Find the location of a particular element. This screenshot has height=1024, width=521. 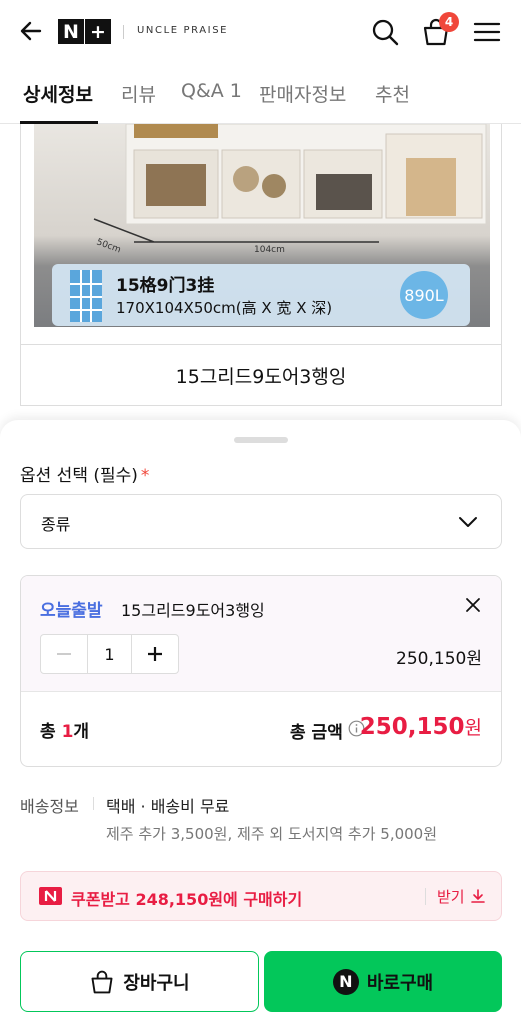

tab-qna: Q&A 1 is located at coordinates (211, 91).